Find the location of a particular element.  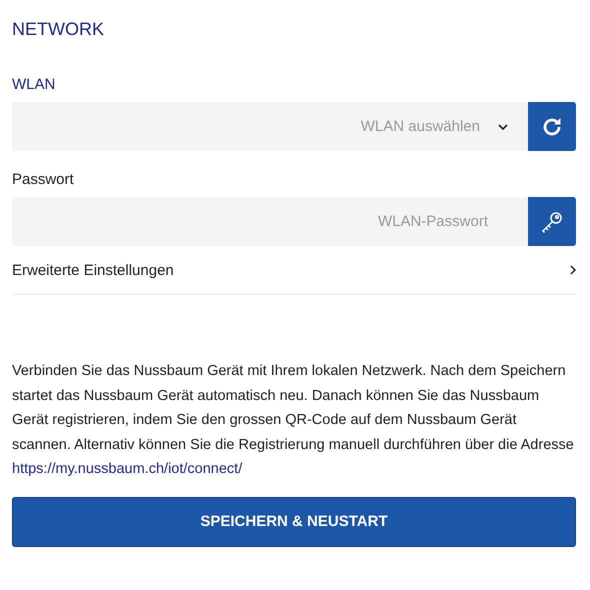

wlan-label: WLAN is located at coordinates (34, 85).